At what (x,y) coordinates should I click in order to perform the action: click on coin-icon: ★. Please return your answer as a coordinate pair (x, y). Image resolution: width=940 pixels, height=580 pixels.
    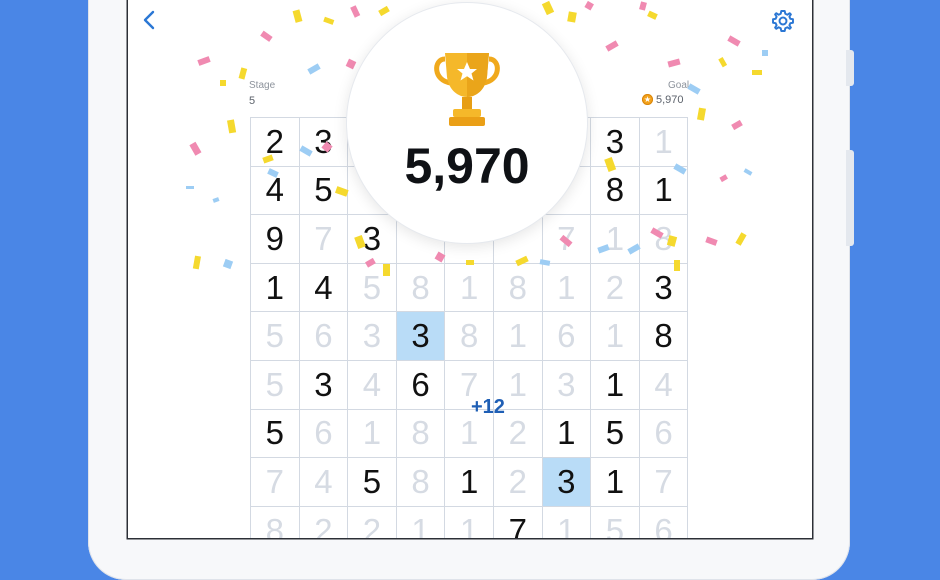
    Looking at the image, I should click on (647, 99).